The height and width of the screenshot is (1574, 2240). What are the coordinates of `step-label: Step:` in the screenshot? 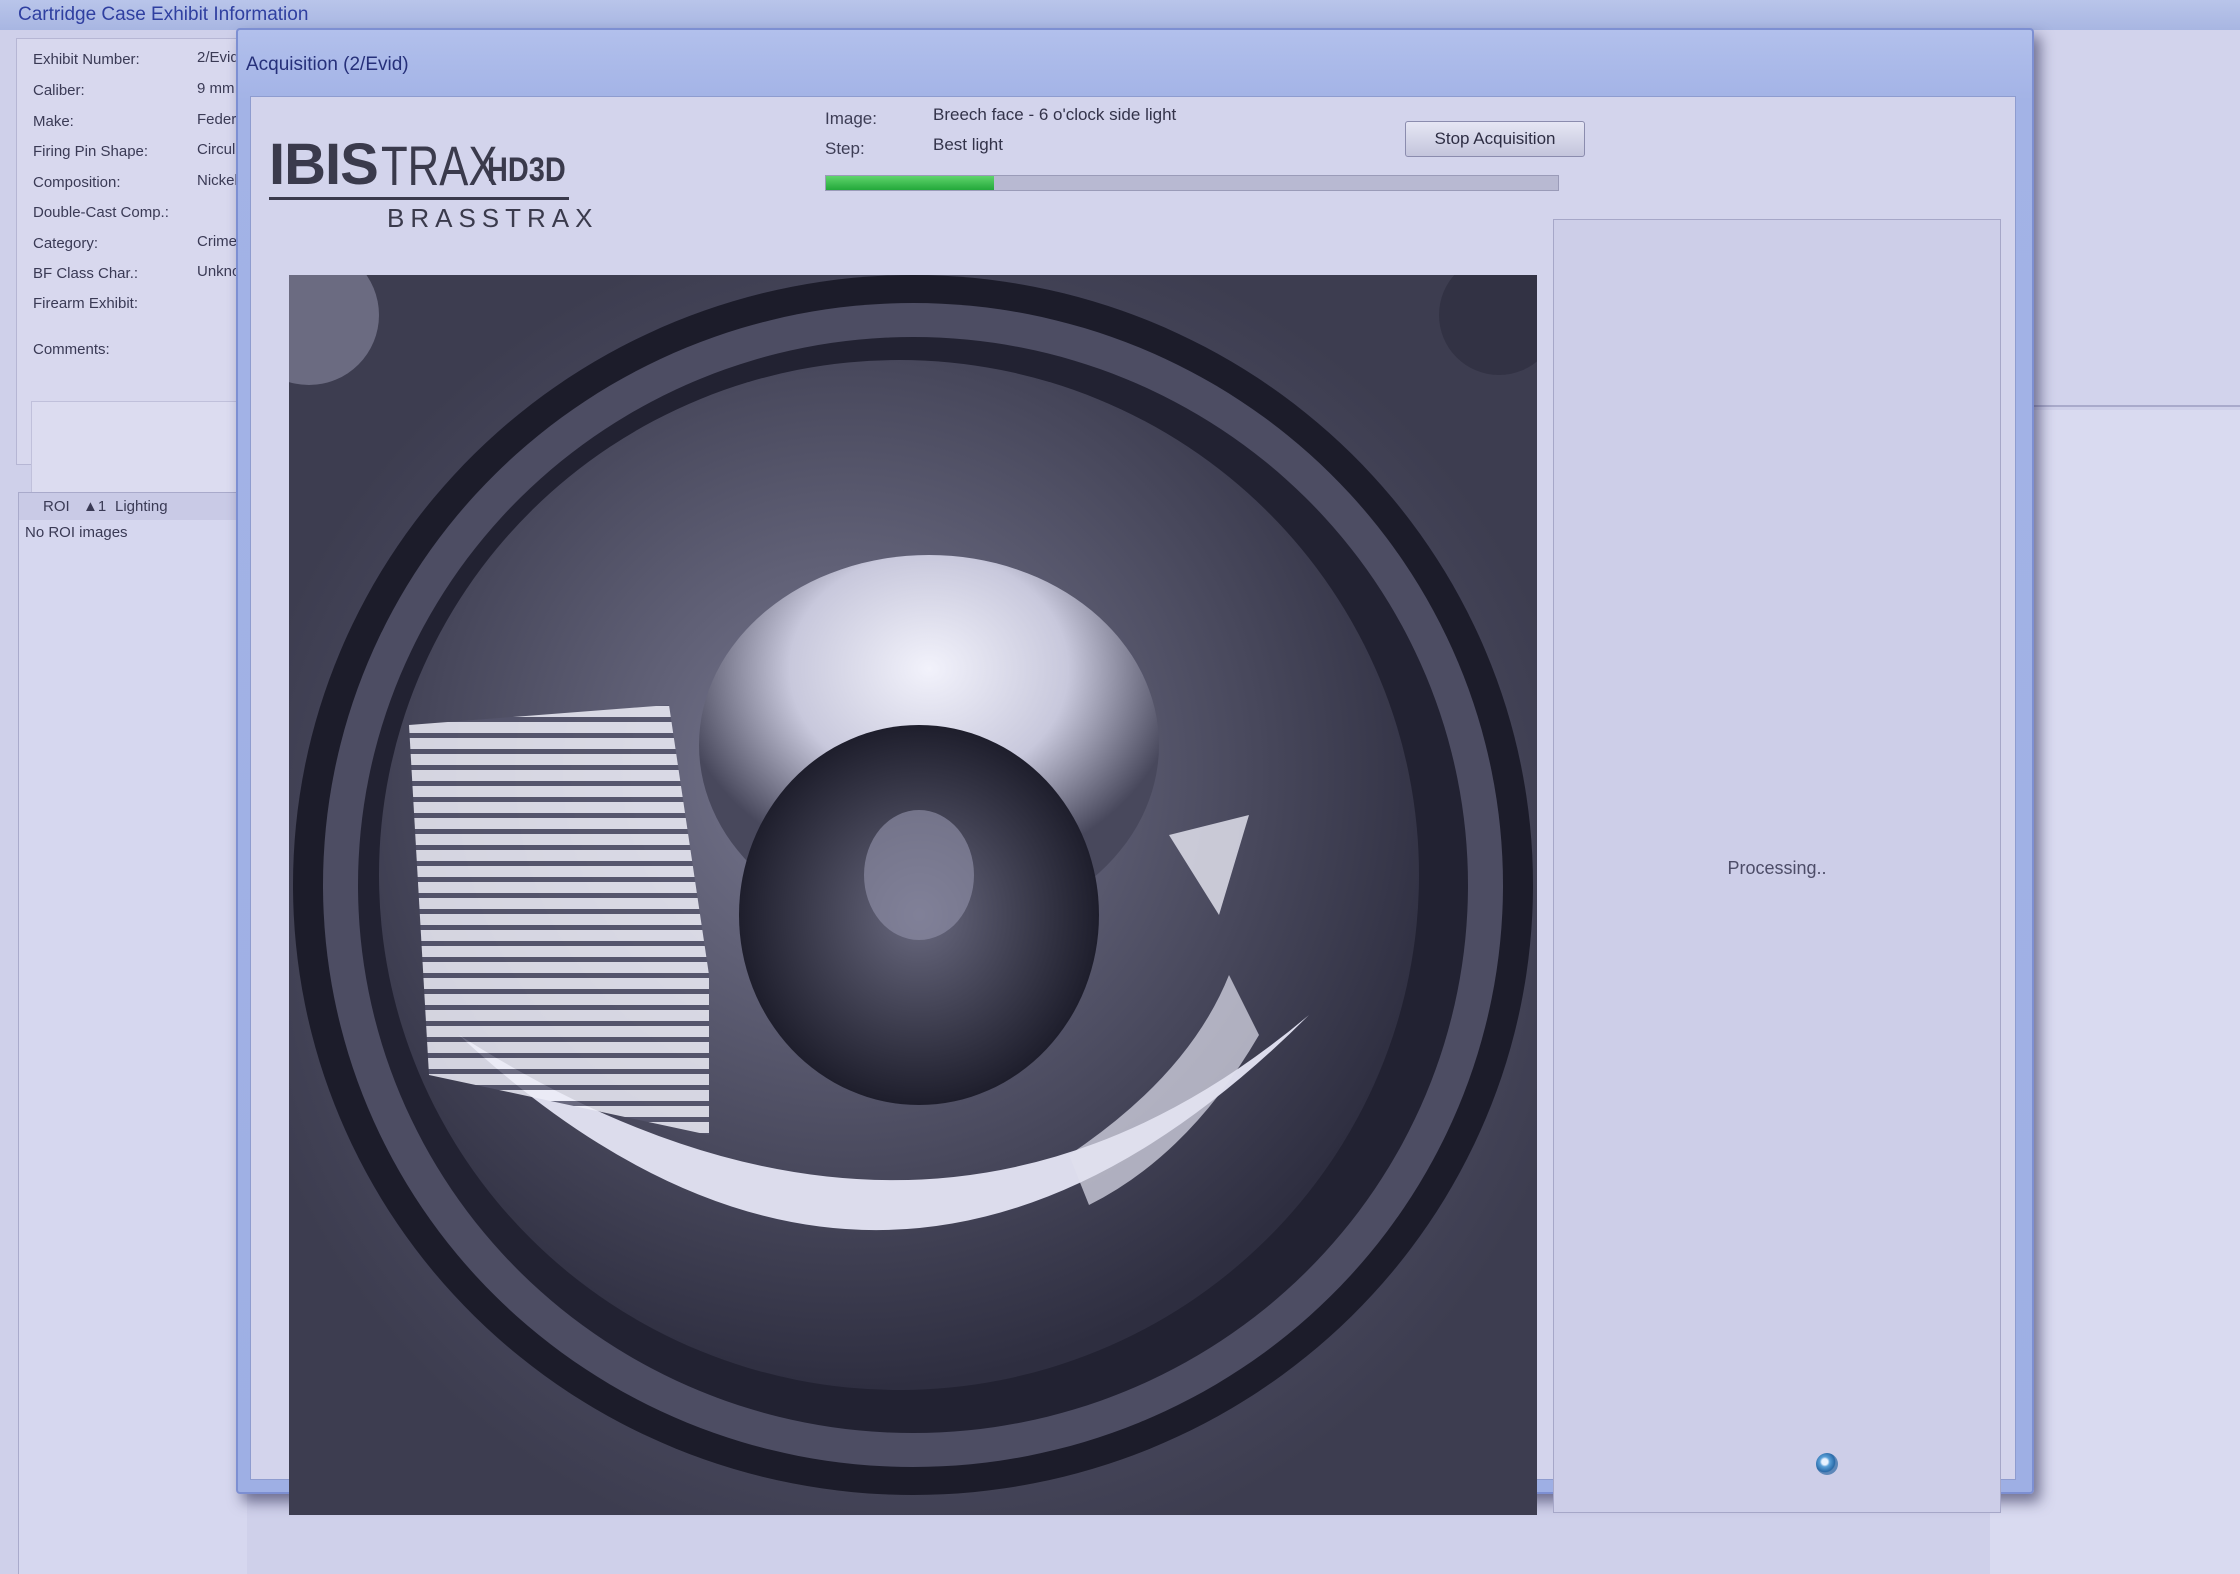 It's located at (845, 148).